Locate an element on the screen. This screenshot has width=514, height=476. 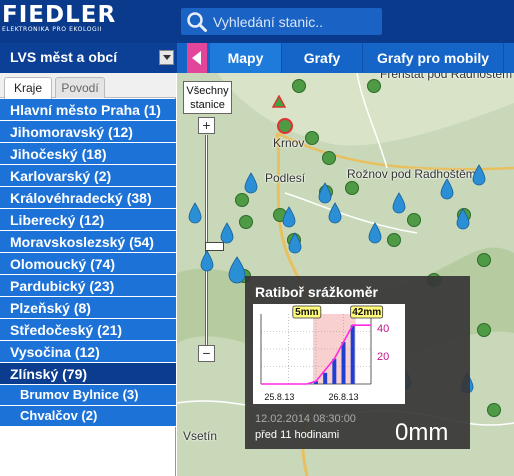
logo-sub-text: ELEKTRONIKA PRO EKOLOGII is located at coordinates (52, 29).